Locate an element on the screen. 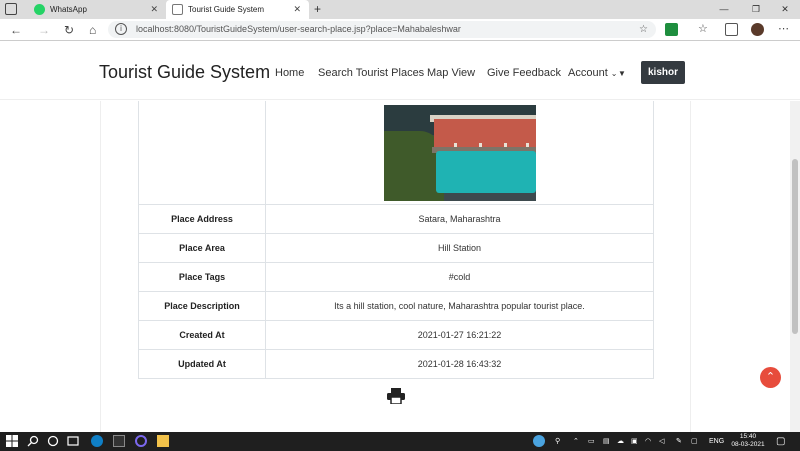 The height and width of the screenshot is (451, 800). tab-actions-icon is located at coordinates (11, 9).